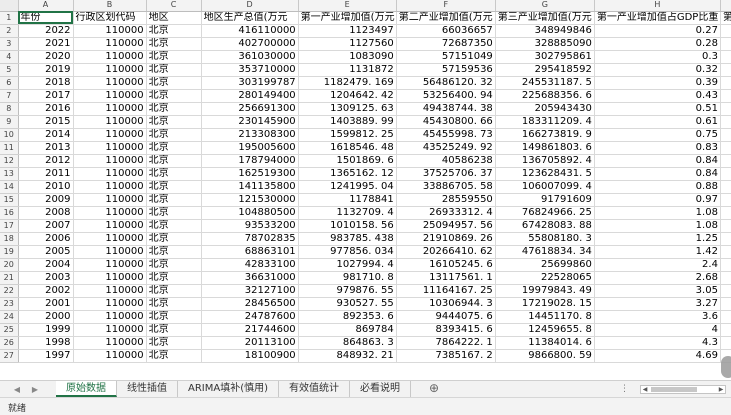 The width and height of the screenshot is (731, 415). I want to click on data-cell: 195005600, so click(250, 148).